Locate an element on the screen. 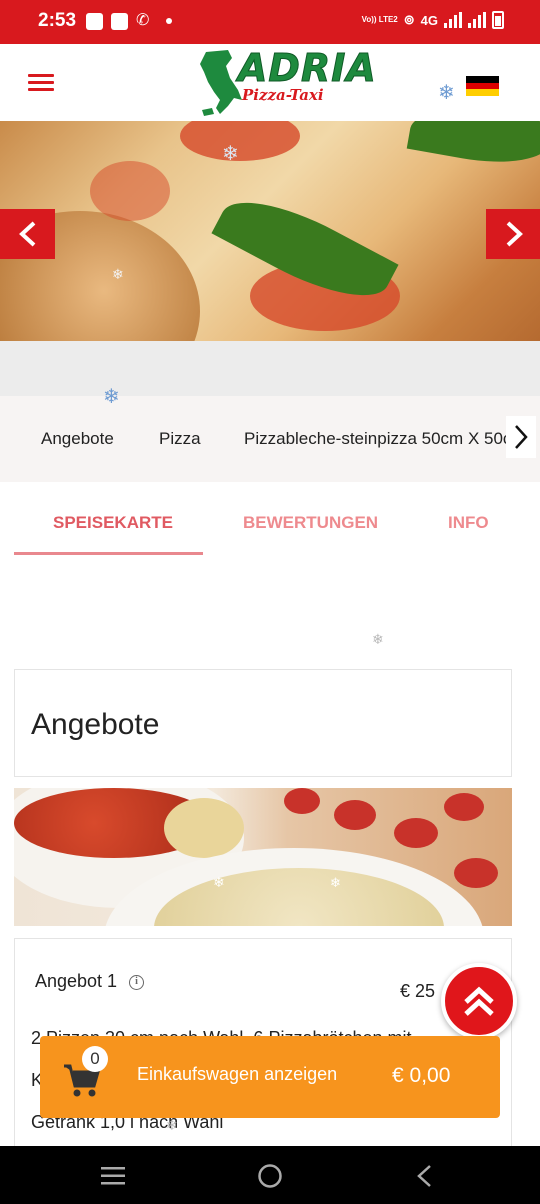 Image resolution: width=540 pixels, height=1204 pixels. menu-icon is located at coordinates (41, 83).